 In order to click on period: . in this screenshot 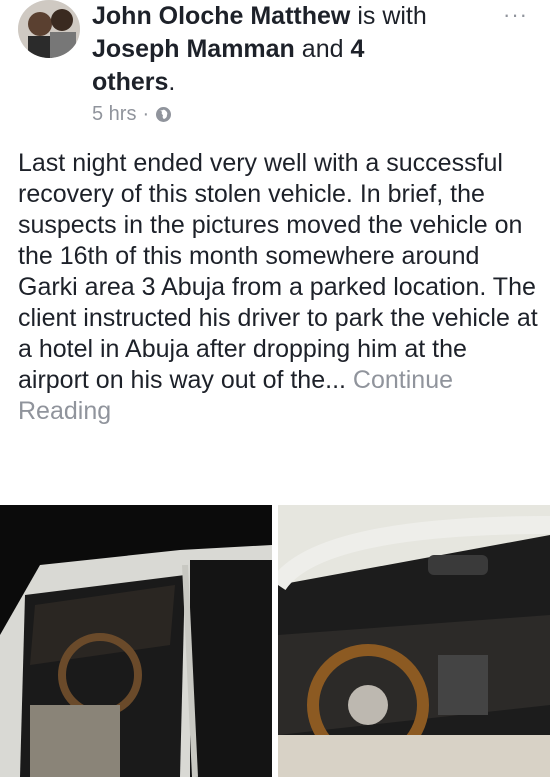, I will do `click(172, 82)`.